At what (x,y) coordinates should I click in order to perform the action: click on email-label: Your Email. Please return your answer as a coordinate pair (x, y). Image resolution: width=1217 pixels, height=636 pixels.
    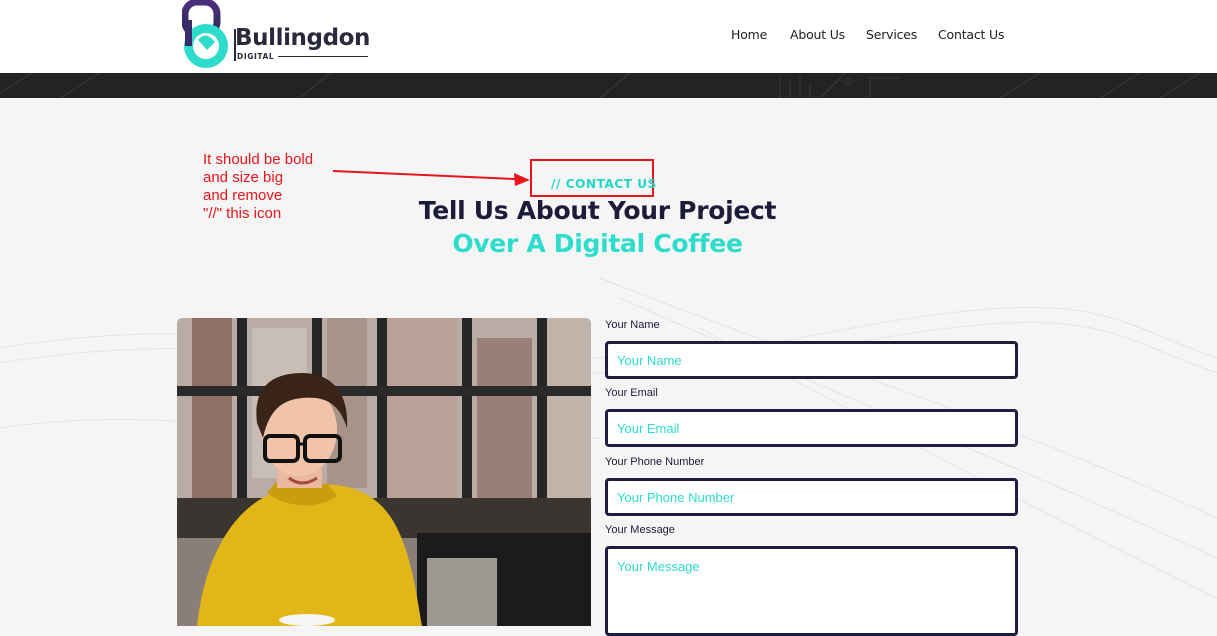
    Looking at the image, I should click on (631, 393).